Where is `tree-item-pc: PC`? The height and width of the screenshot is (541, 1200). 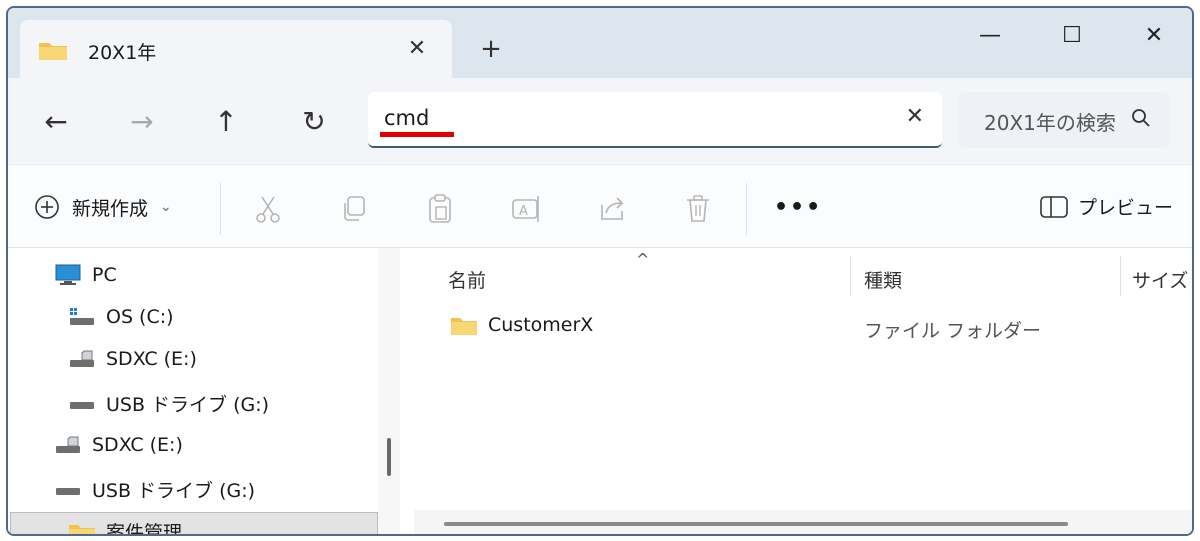
tree-item-pc: PC is located at coordinates (85, 275).